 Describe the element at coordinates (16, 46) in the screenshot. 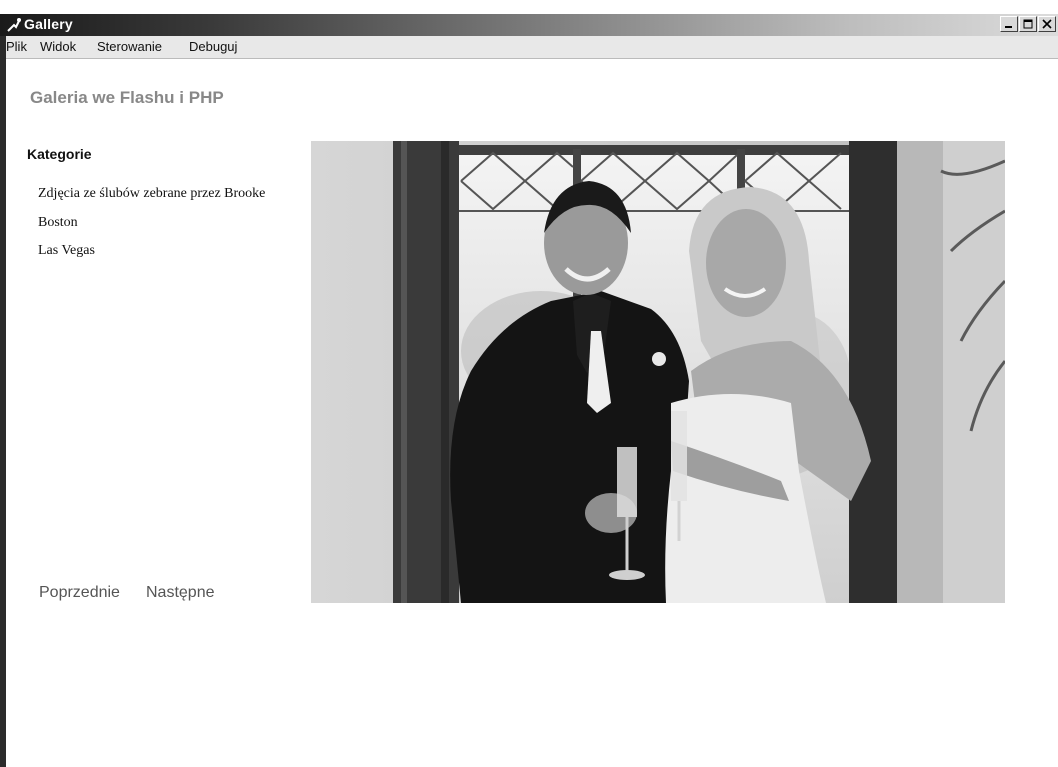

I see `menu-plik: Plik` at that location.